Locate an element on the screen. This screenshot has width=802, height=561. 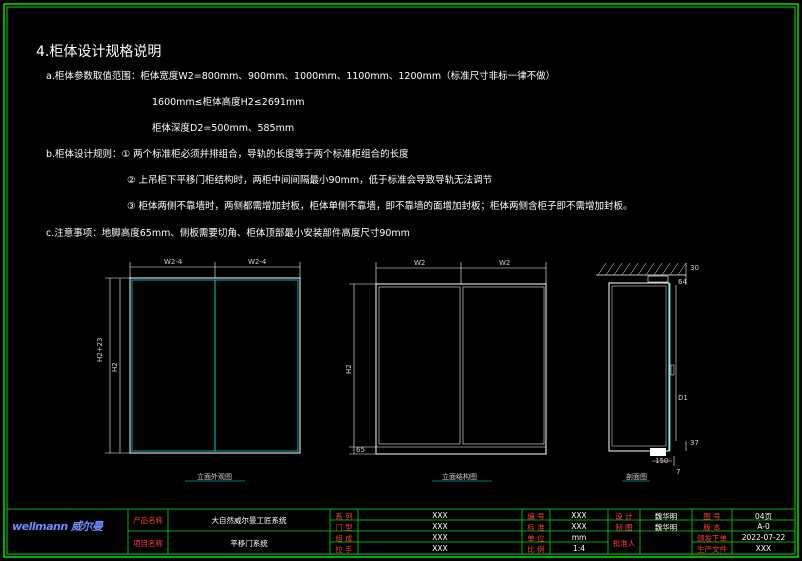
dim-d3-side: D1 is located at coordinates (683, 398).